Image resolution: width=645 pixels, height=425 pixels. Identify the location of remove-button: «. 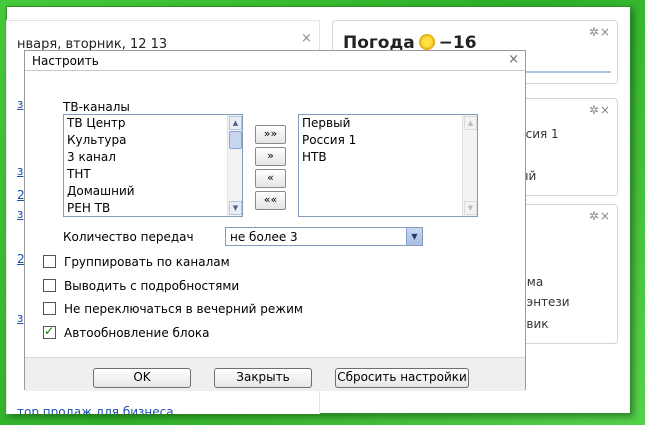
(270, 178).